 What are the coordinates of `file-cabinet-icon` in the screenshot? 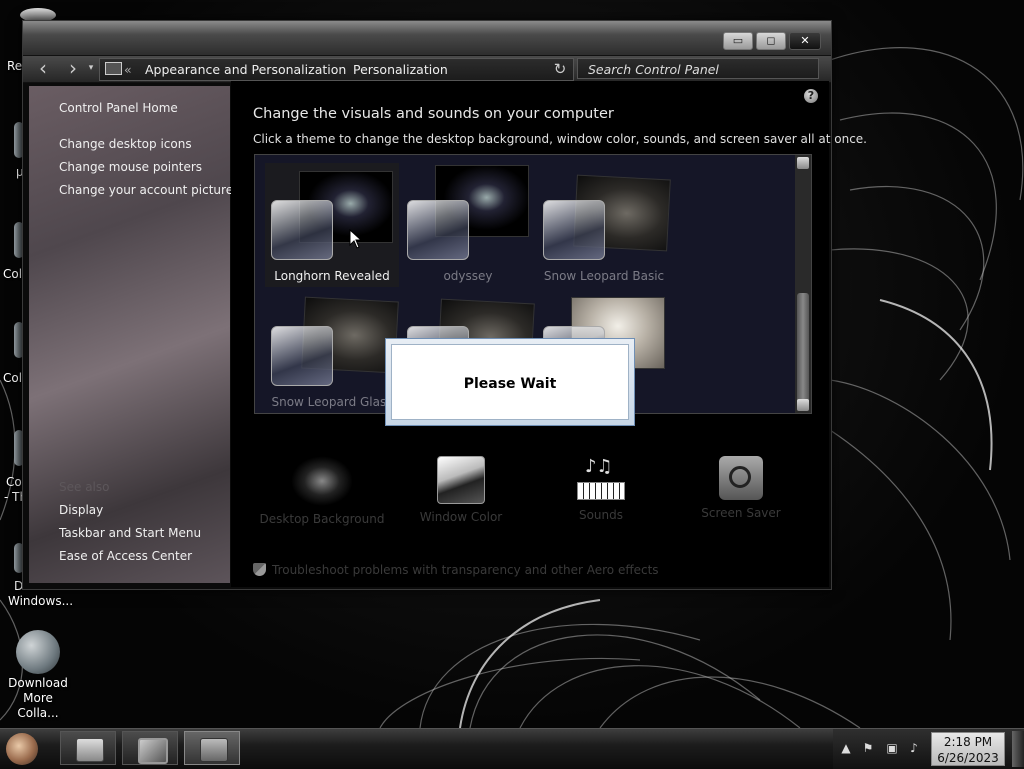 It's located at (90, 750).